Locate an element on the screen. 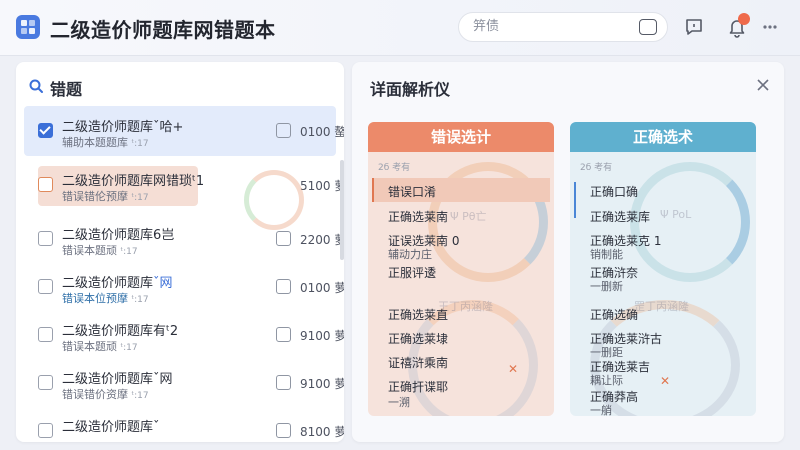 The width and height of the screenshot is (800, 450). item-count: 8100 萝 is located at coordinates (322, 432).